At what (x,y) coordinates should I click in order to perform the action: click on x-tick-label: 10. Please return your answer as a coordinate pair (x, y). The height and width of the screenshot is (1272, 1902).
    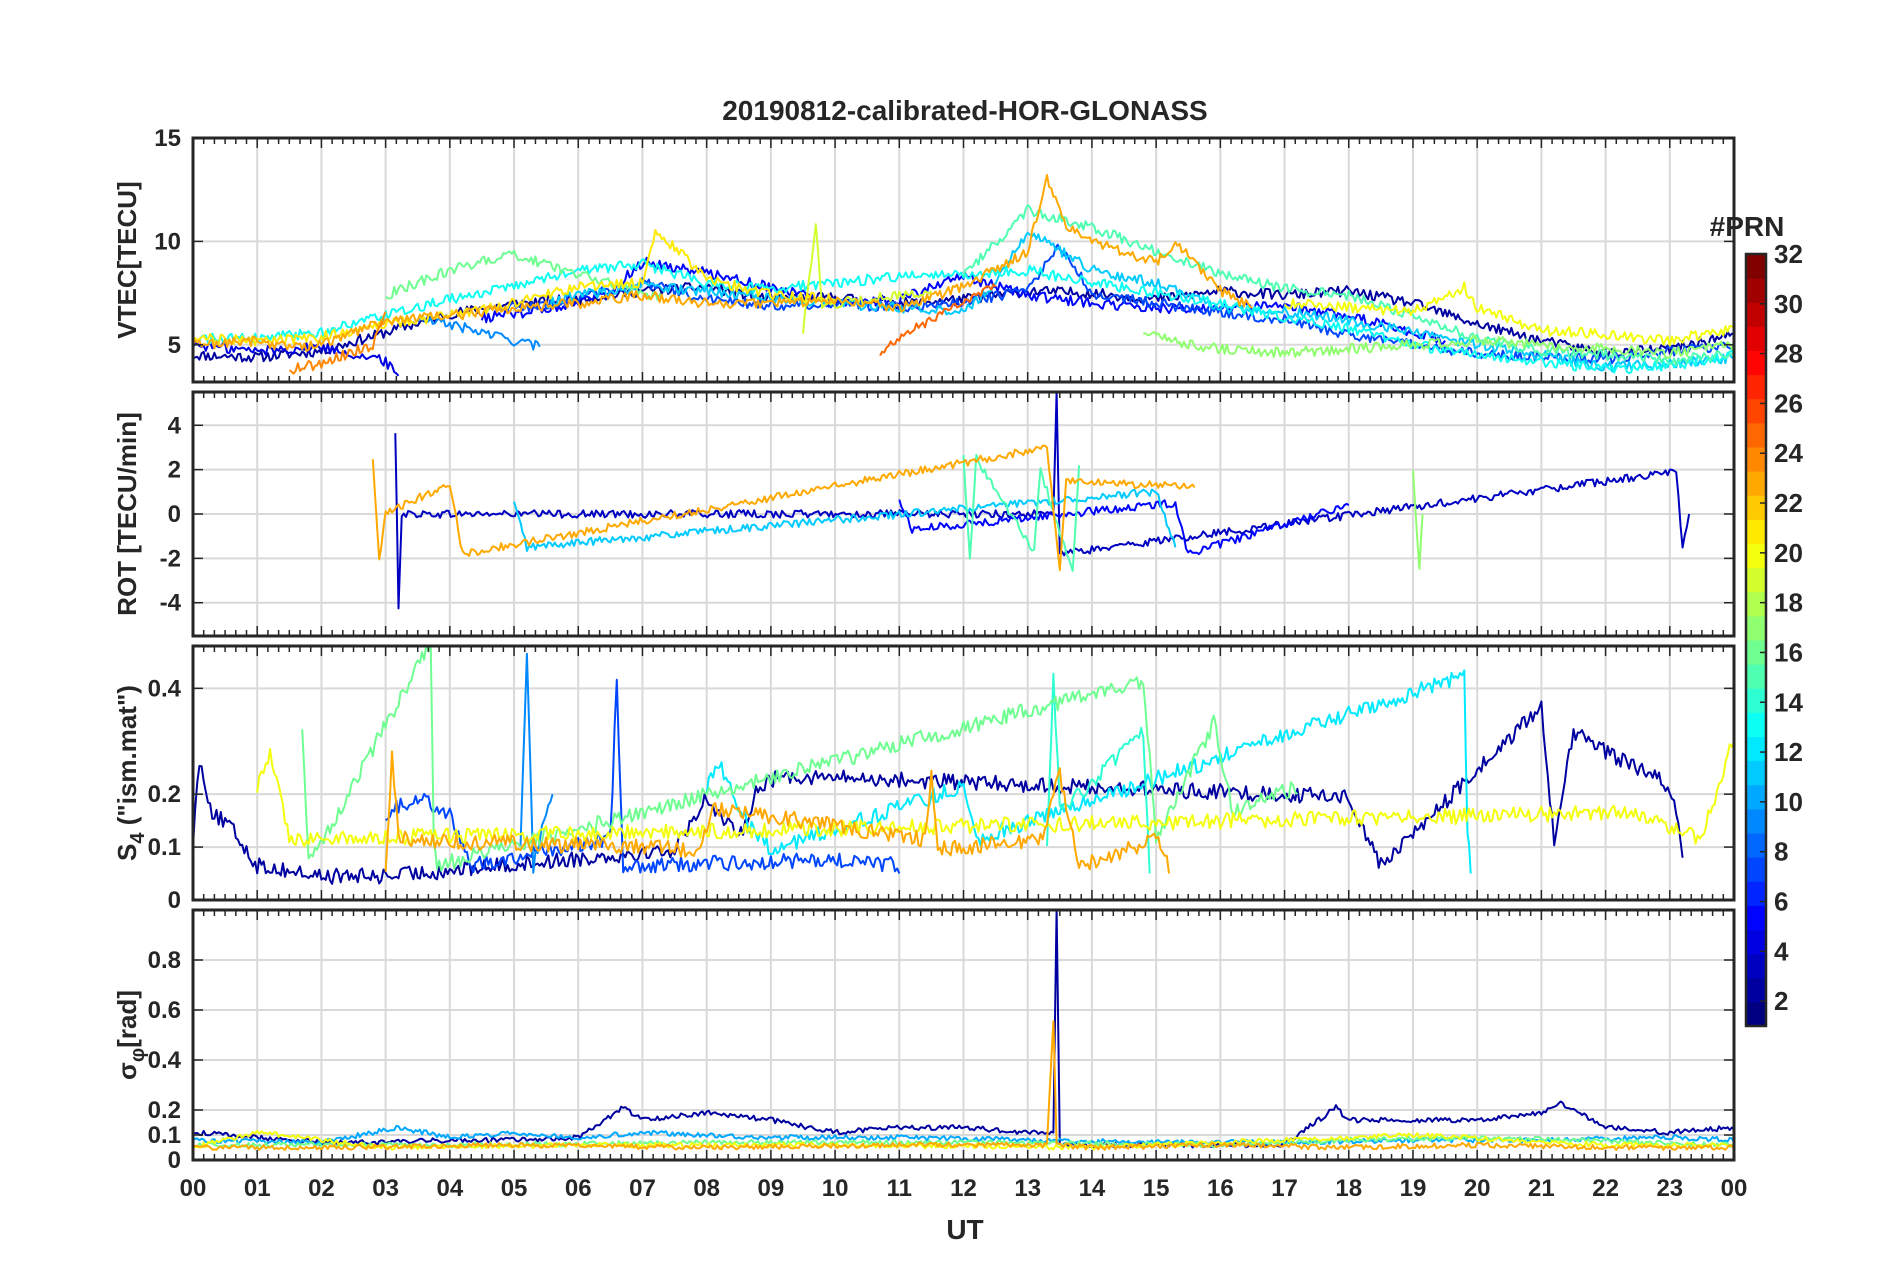
    Looking at the image, I should click on (835, 1188).